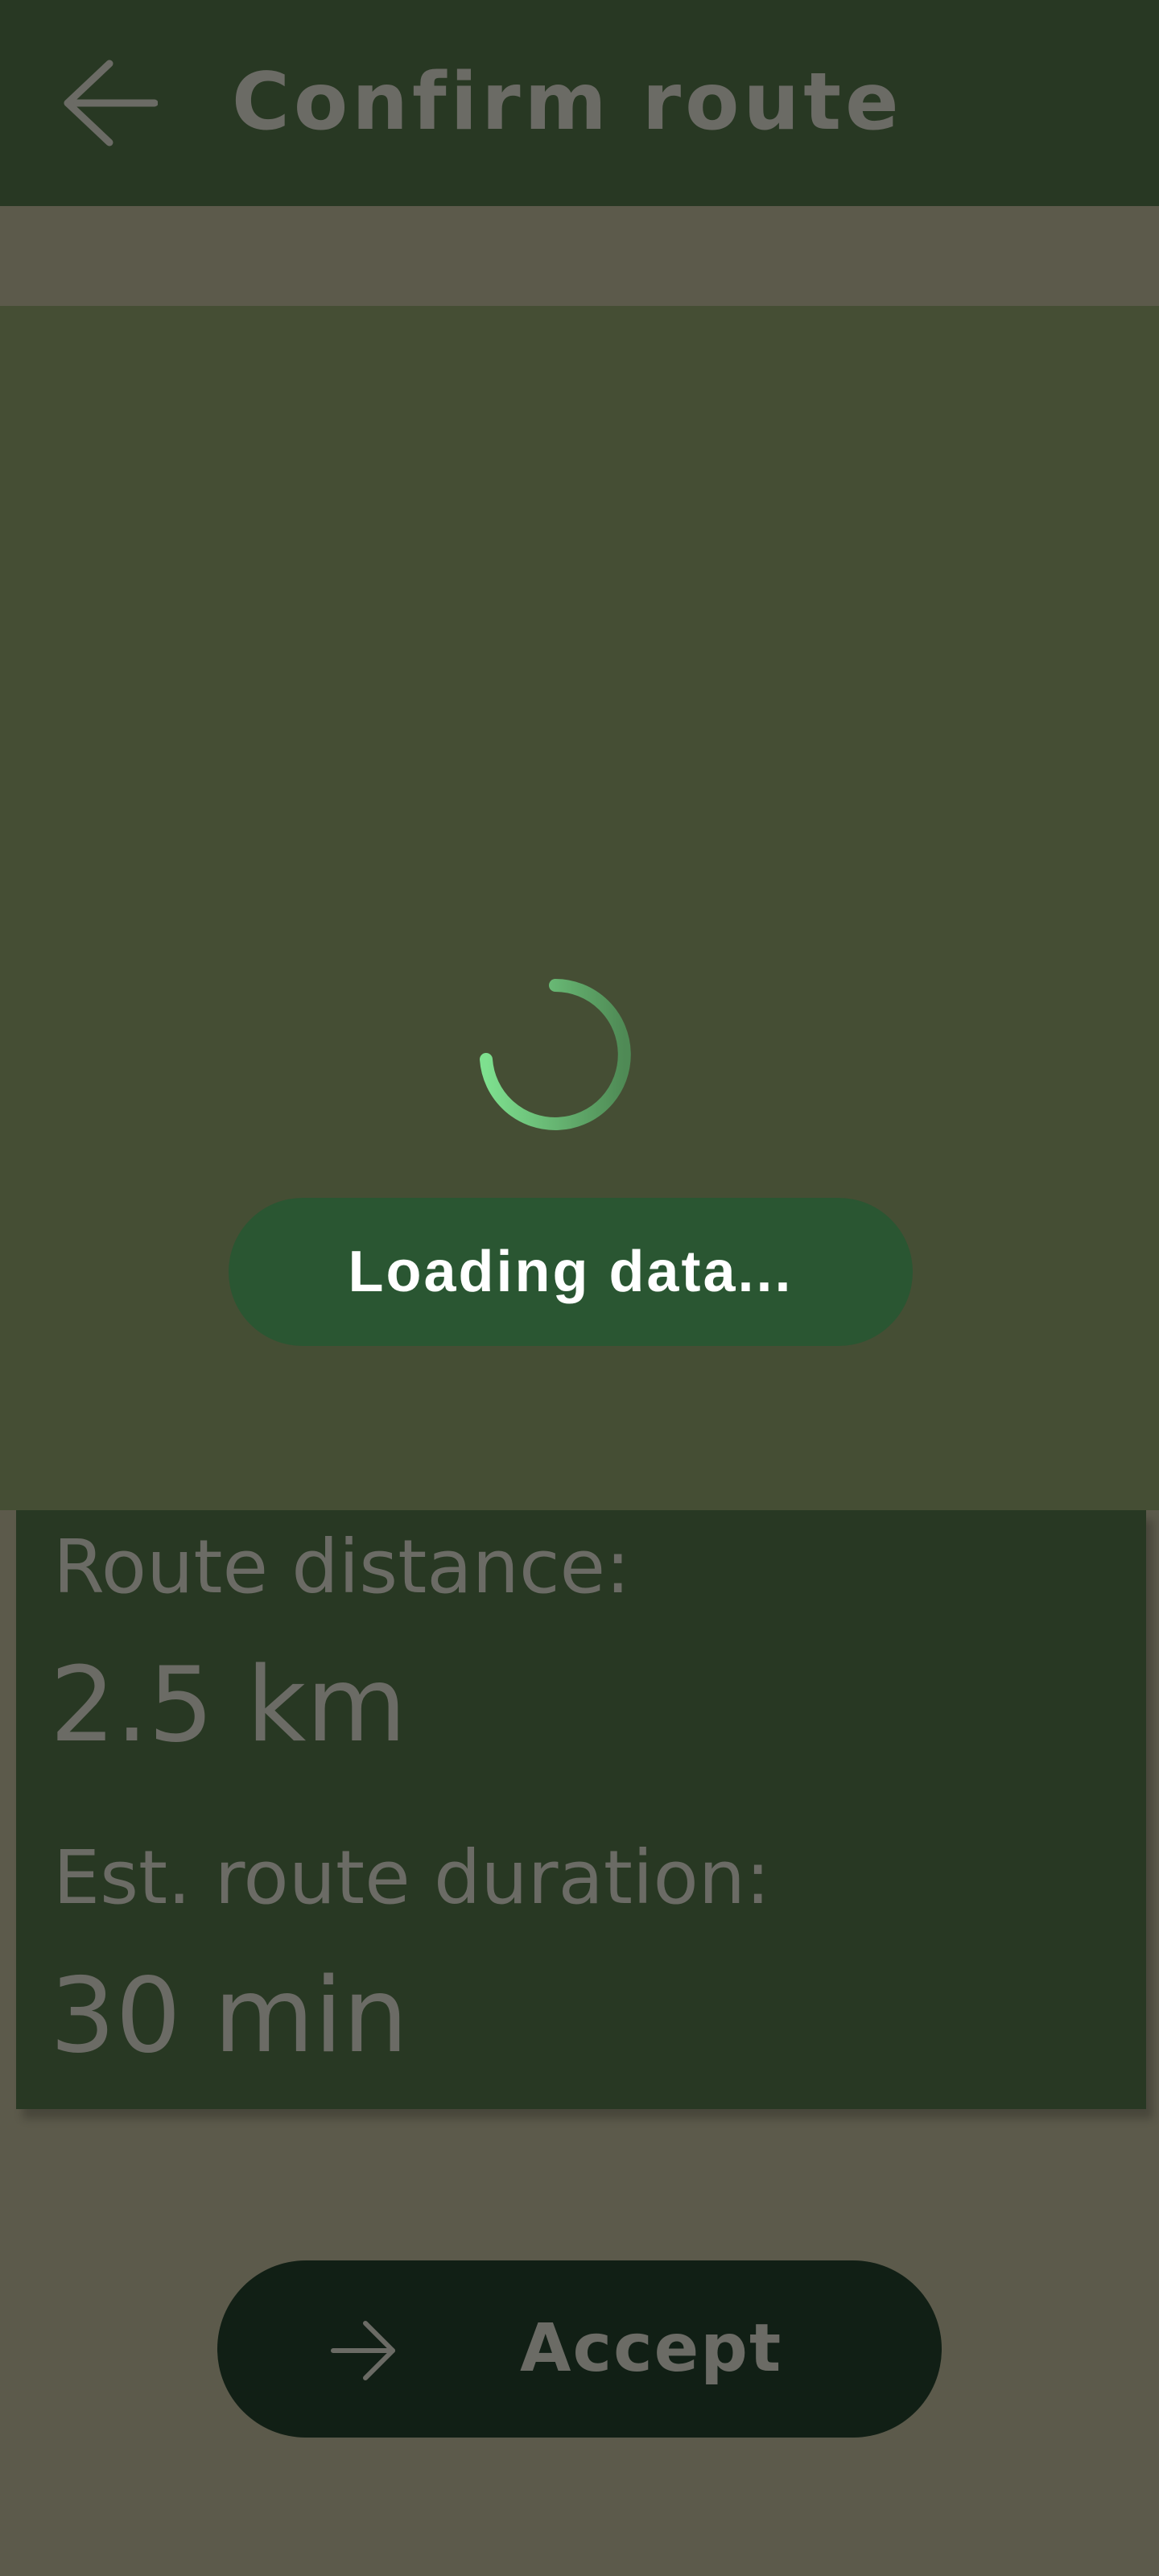 Image resolution: width=1159 pixels, height=2576 pixels. I want to click on page-title: Confirm route, so click(567, 102).